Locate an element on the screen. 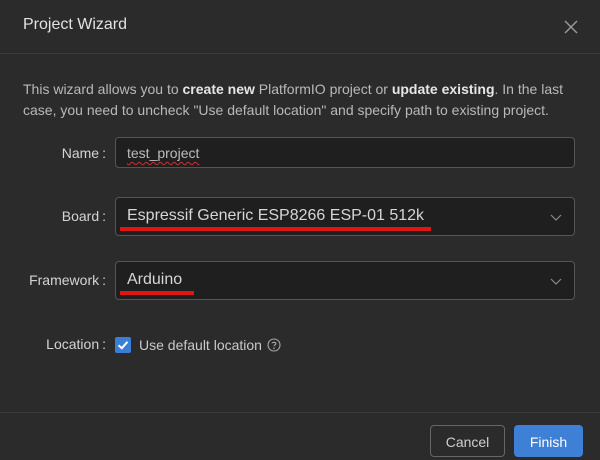 Image resolution: width=600 pixels, height=460 pixels. cancel-button: Cancel is located at coordinates (467, 441).